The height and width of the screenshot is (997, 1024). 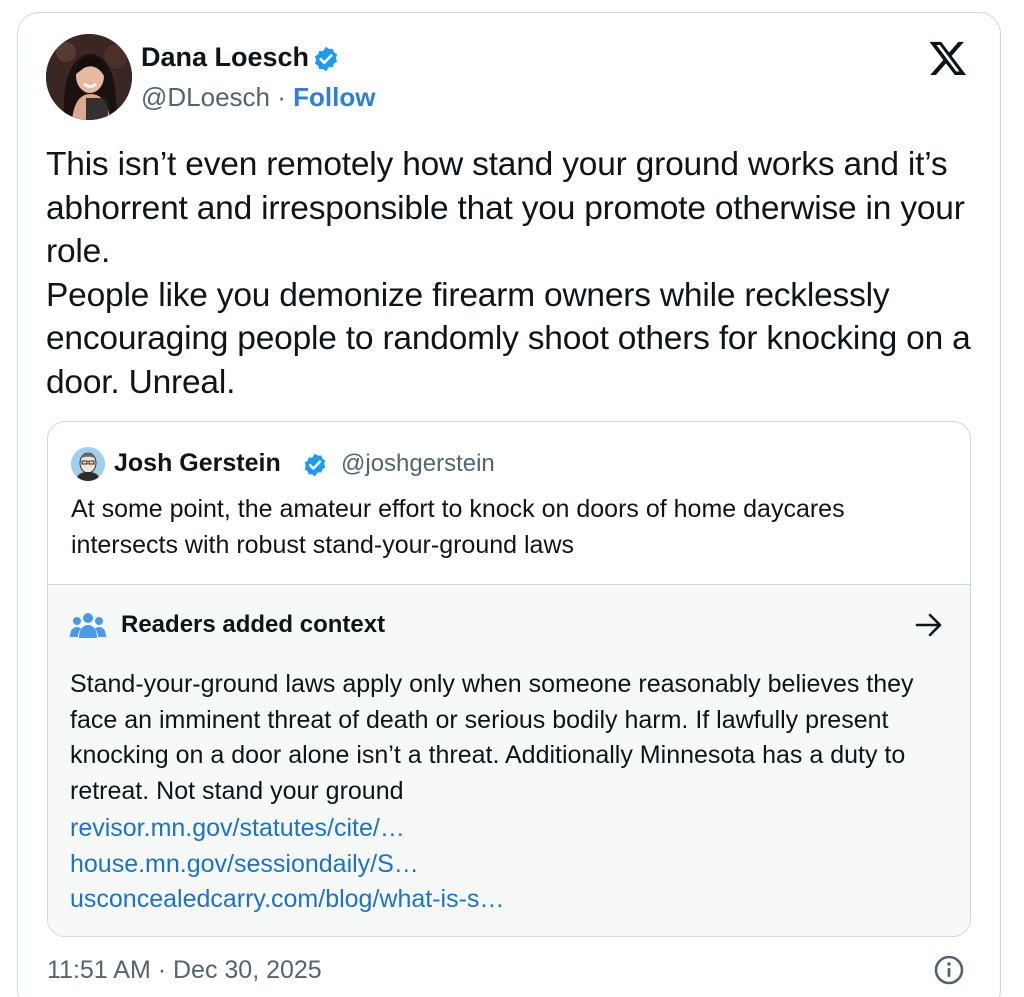 I want to click on author-avatar, so click(x=89, y=77).